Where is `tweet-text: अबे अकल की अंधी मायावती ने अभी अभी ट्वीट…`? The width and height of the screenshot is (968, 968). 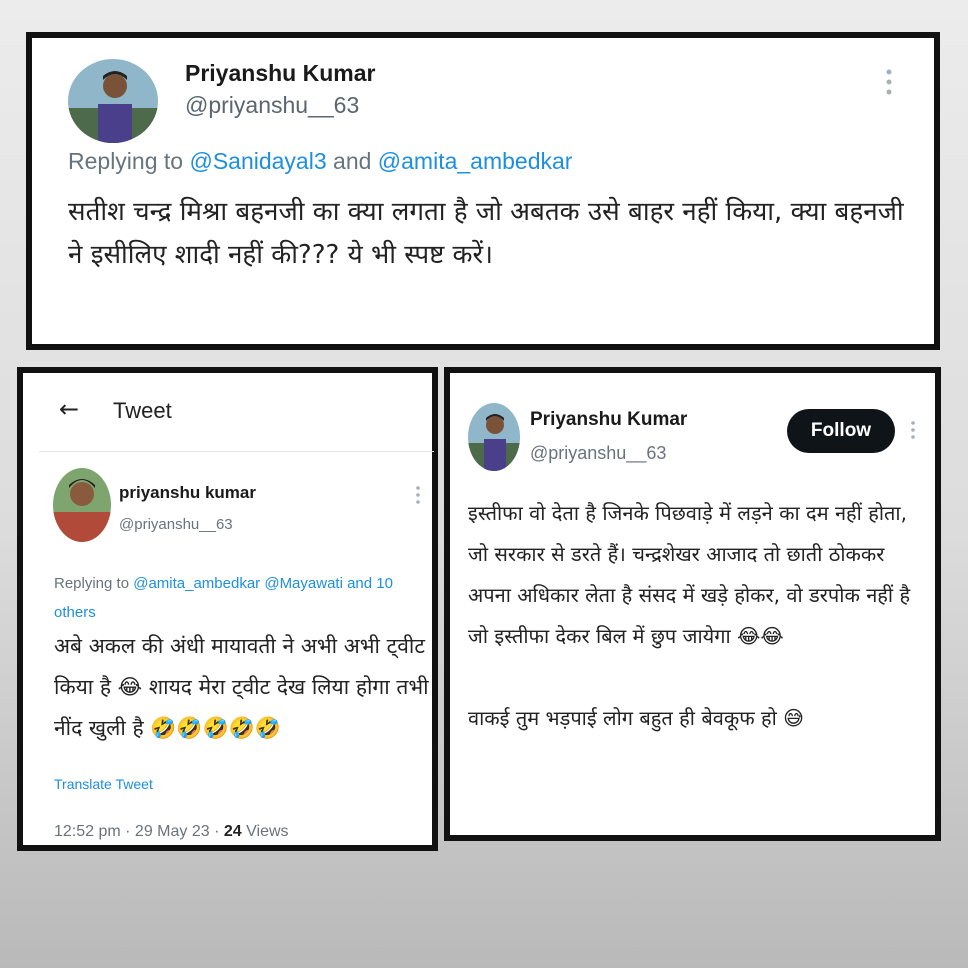
tweet-text: अबे अकल की अंधी मायावती ने अभी अभी ट्वीट… is located at coordinates (241, 687).